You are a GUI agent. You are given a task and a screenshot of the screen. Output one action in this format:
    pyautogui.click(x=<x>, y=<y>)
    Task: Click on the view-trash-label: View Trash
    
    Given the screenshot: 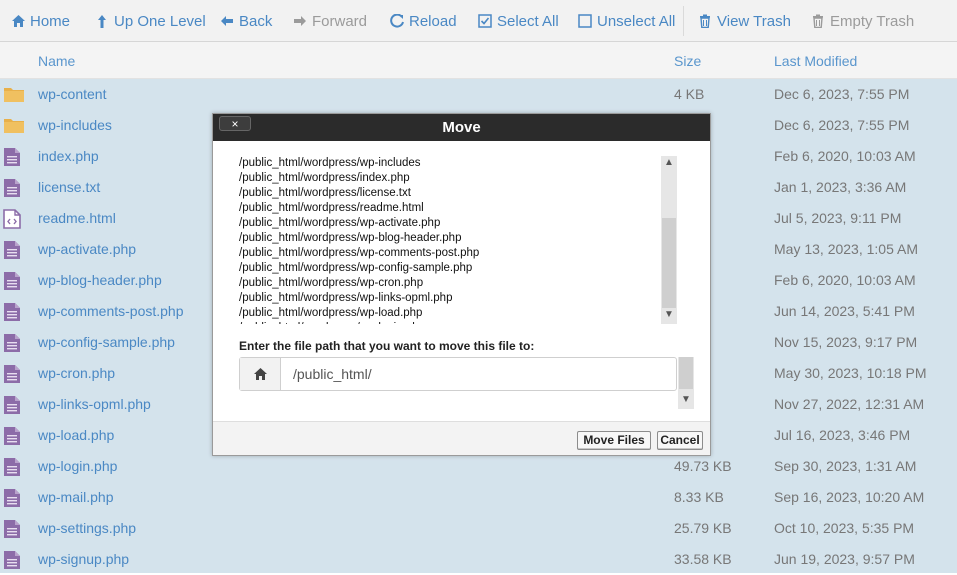 What is the action you would take?
    pyautogui.click(x=754, y=21)
    